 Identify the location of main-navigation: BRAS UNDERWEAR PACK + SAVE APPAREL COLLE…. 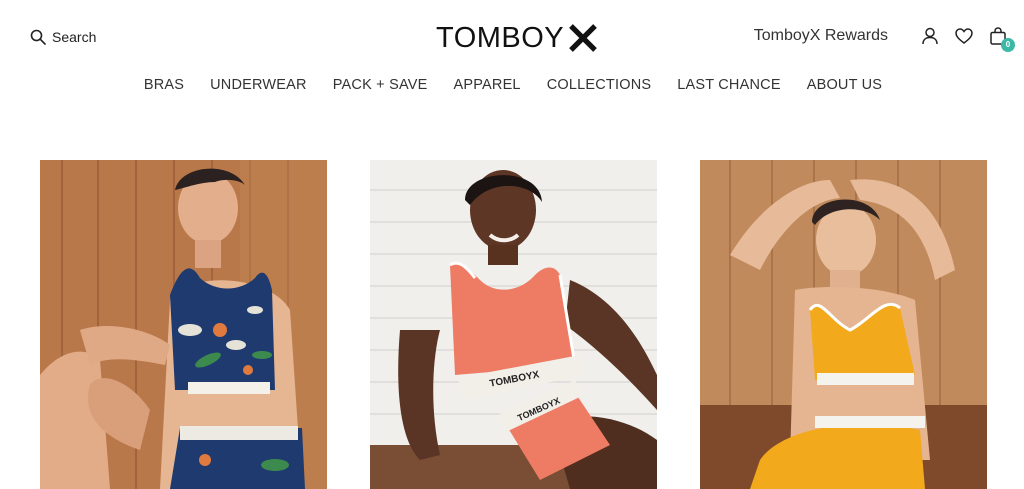
(512, 85).